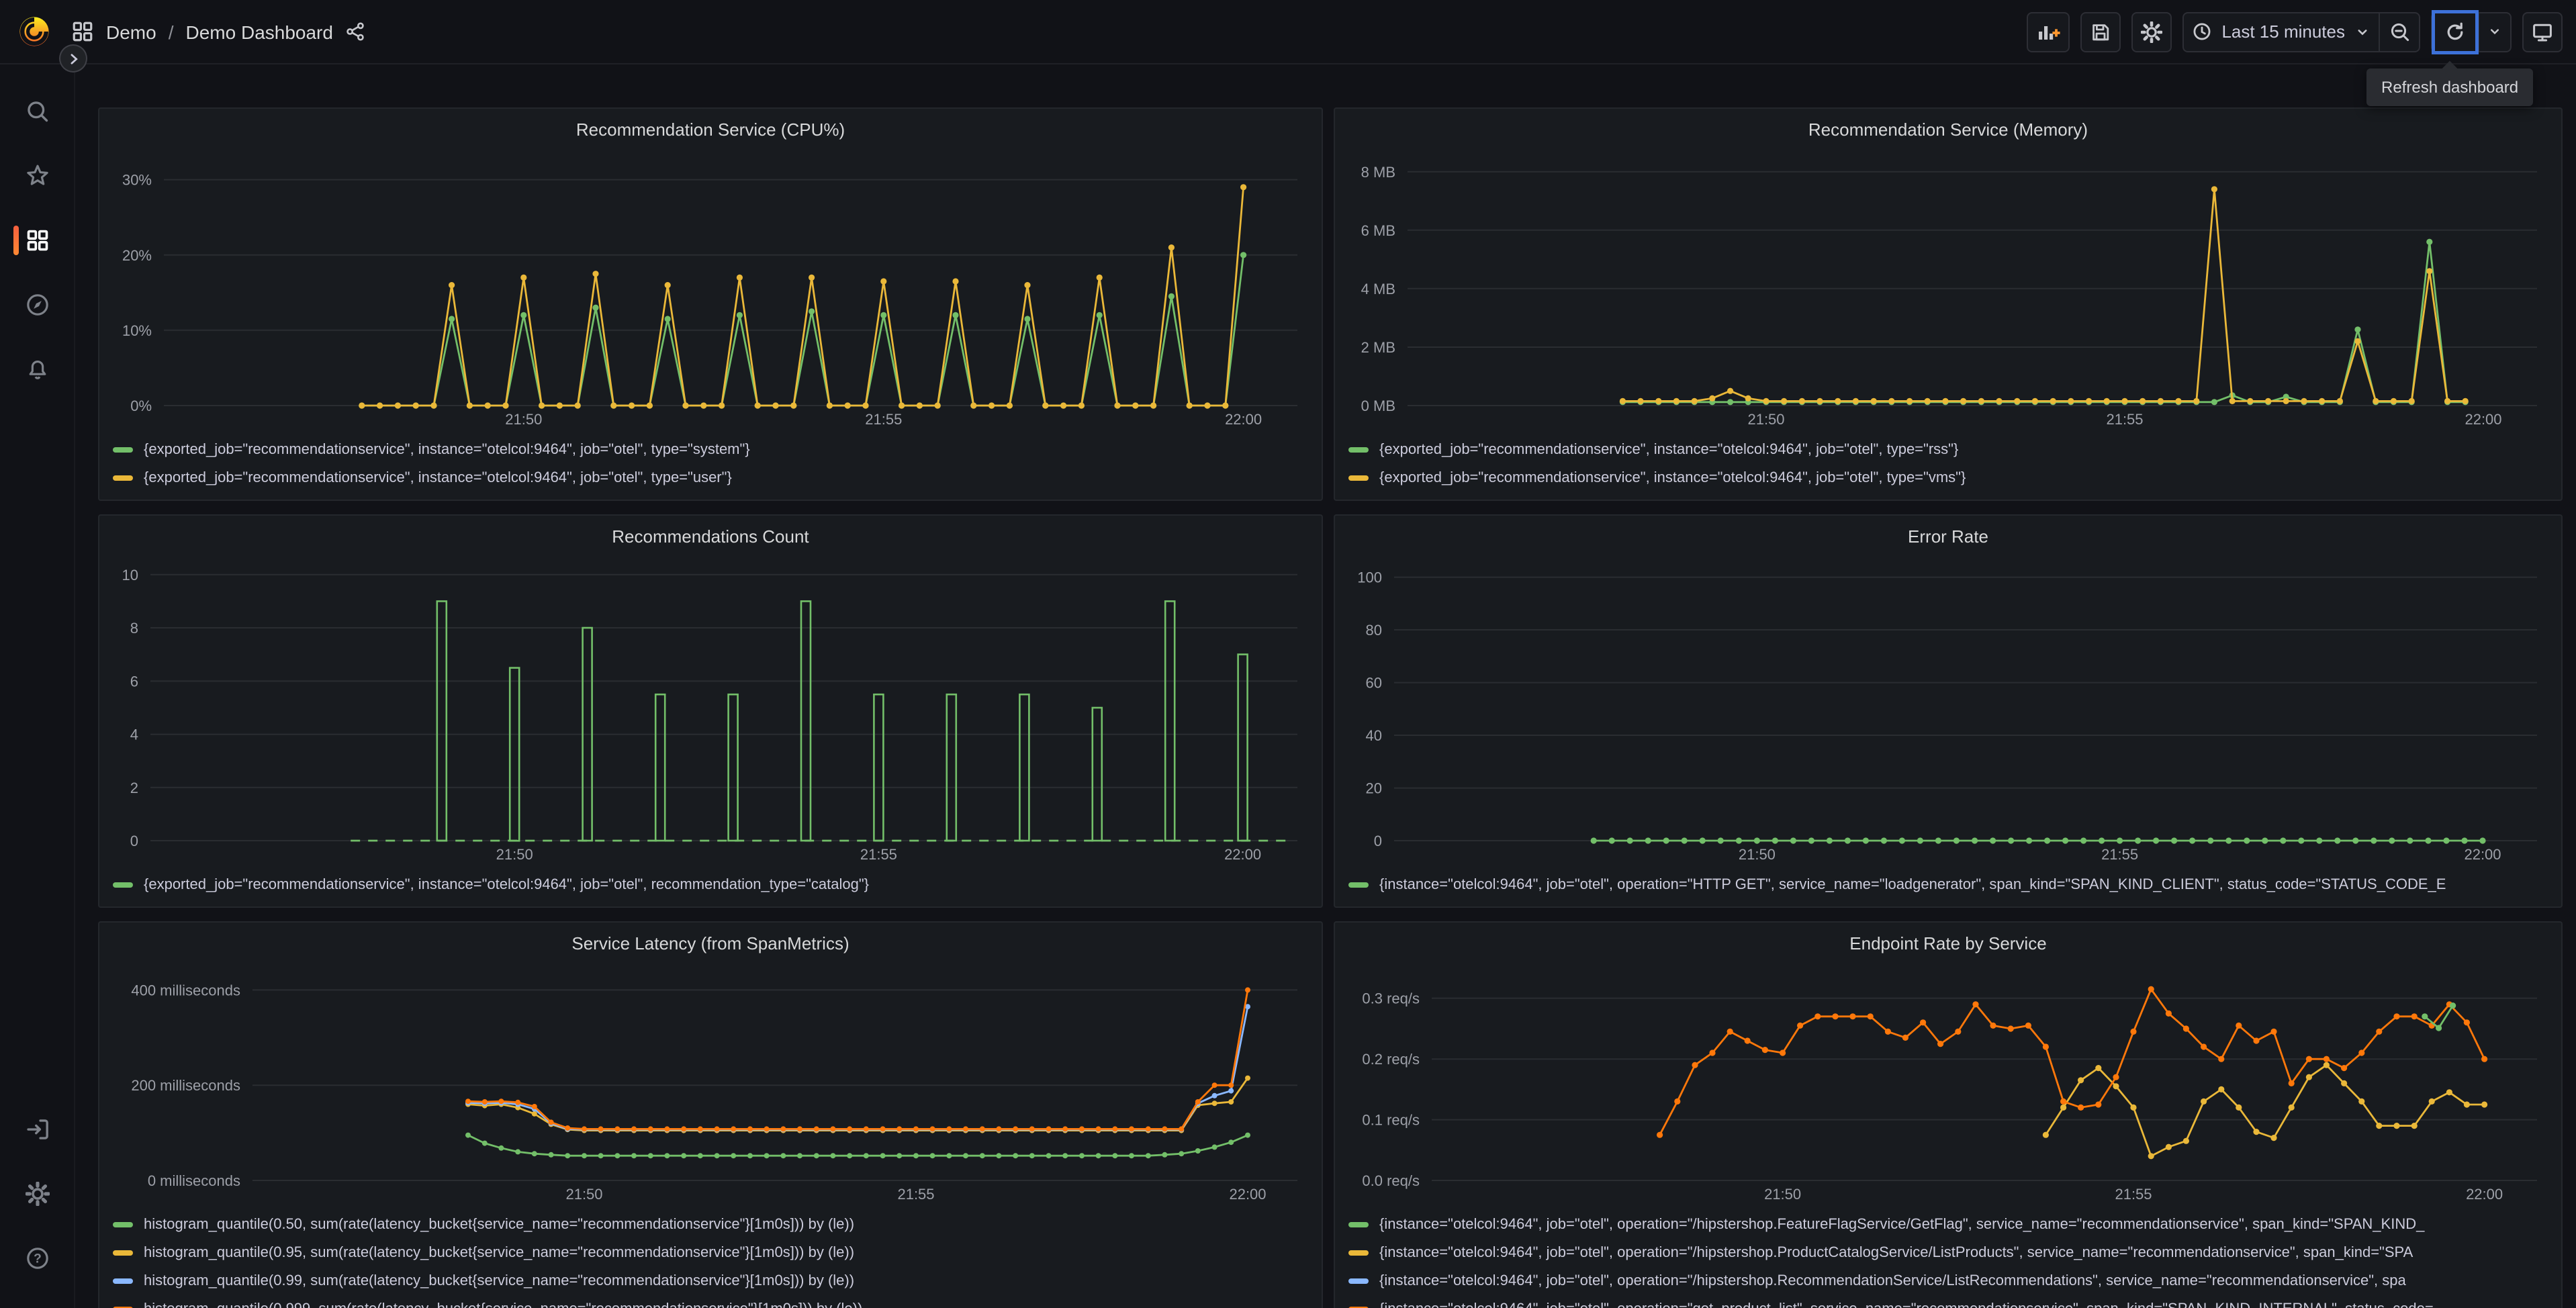  What do you see at coordinates (37, 305) in the screenshot?
I see `sidebar-item-explore` at bounding box center [37, 305].